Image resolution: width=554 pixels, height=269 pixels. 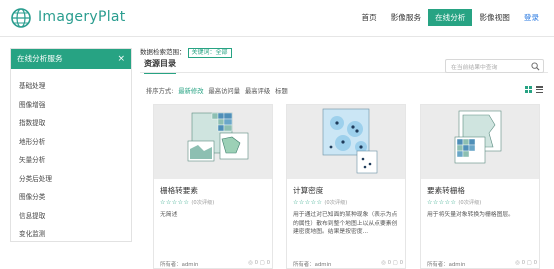 What do you see at coordinates (71, 234) in the screenshot?
I see `sidebar-item-change-detection: 变化监测` at bounding box center [71, 234].